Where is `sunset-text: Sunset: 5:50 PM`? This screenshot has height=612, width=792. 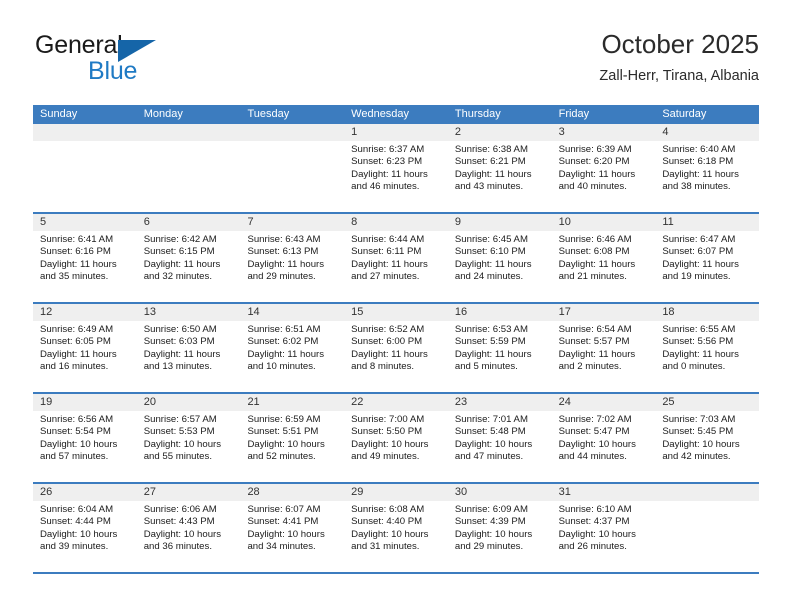 sunset-text: Sunset: 5:50 PM is located at coordinates (387, 432).